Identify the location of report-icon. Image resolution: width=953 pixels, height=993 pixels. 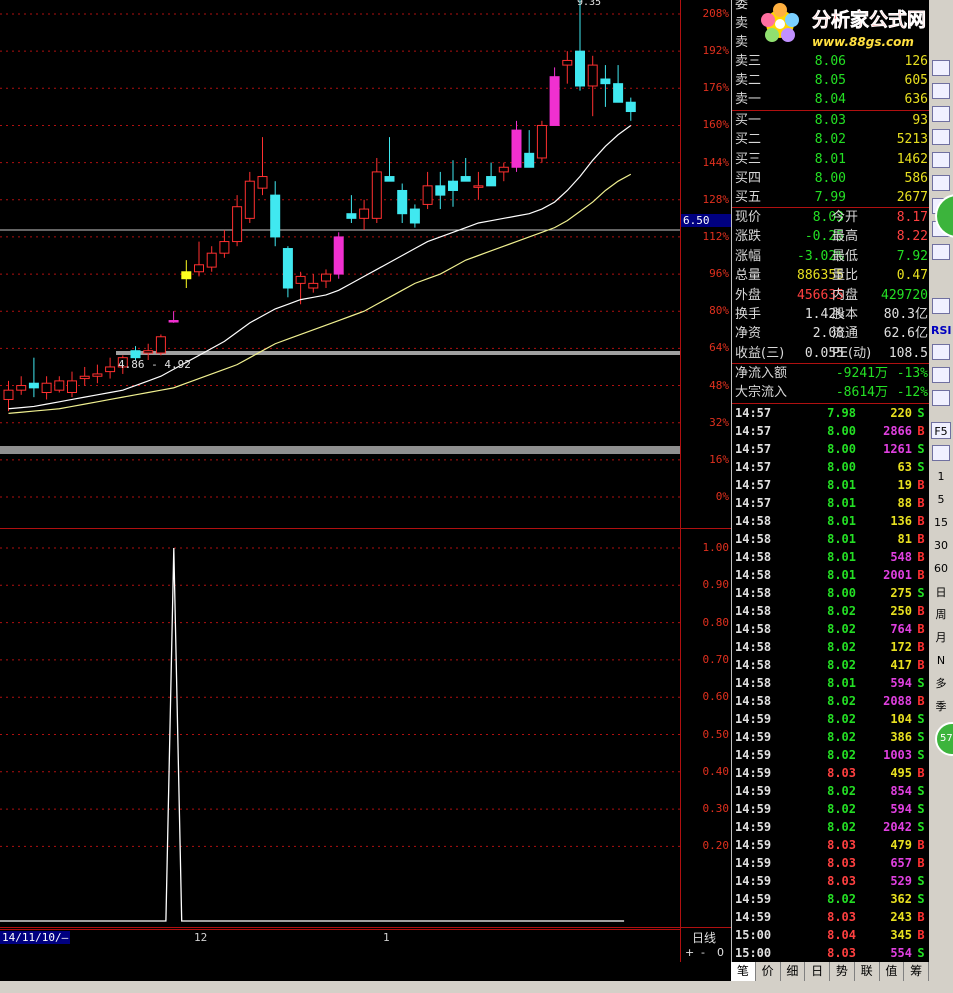
(941, 183).